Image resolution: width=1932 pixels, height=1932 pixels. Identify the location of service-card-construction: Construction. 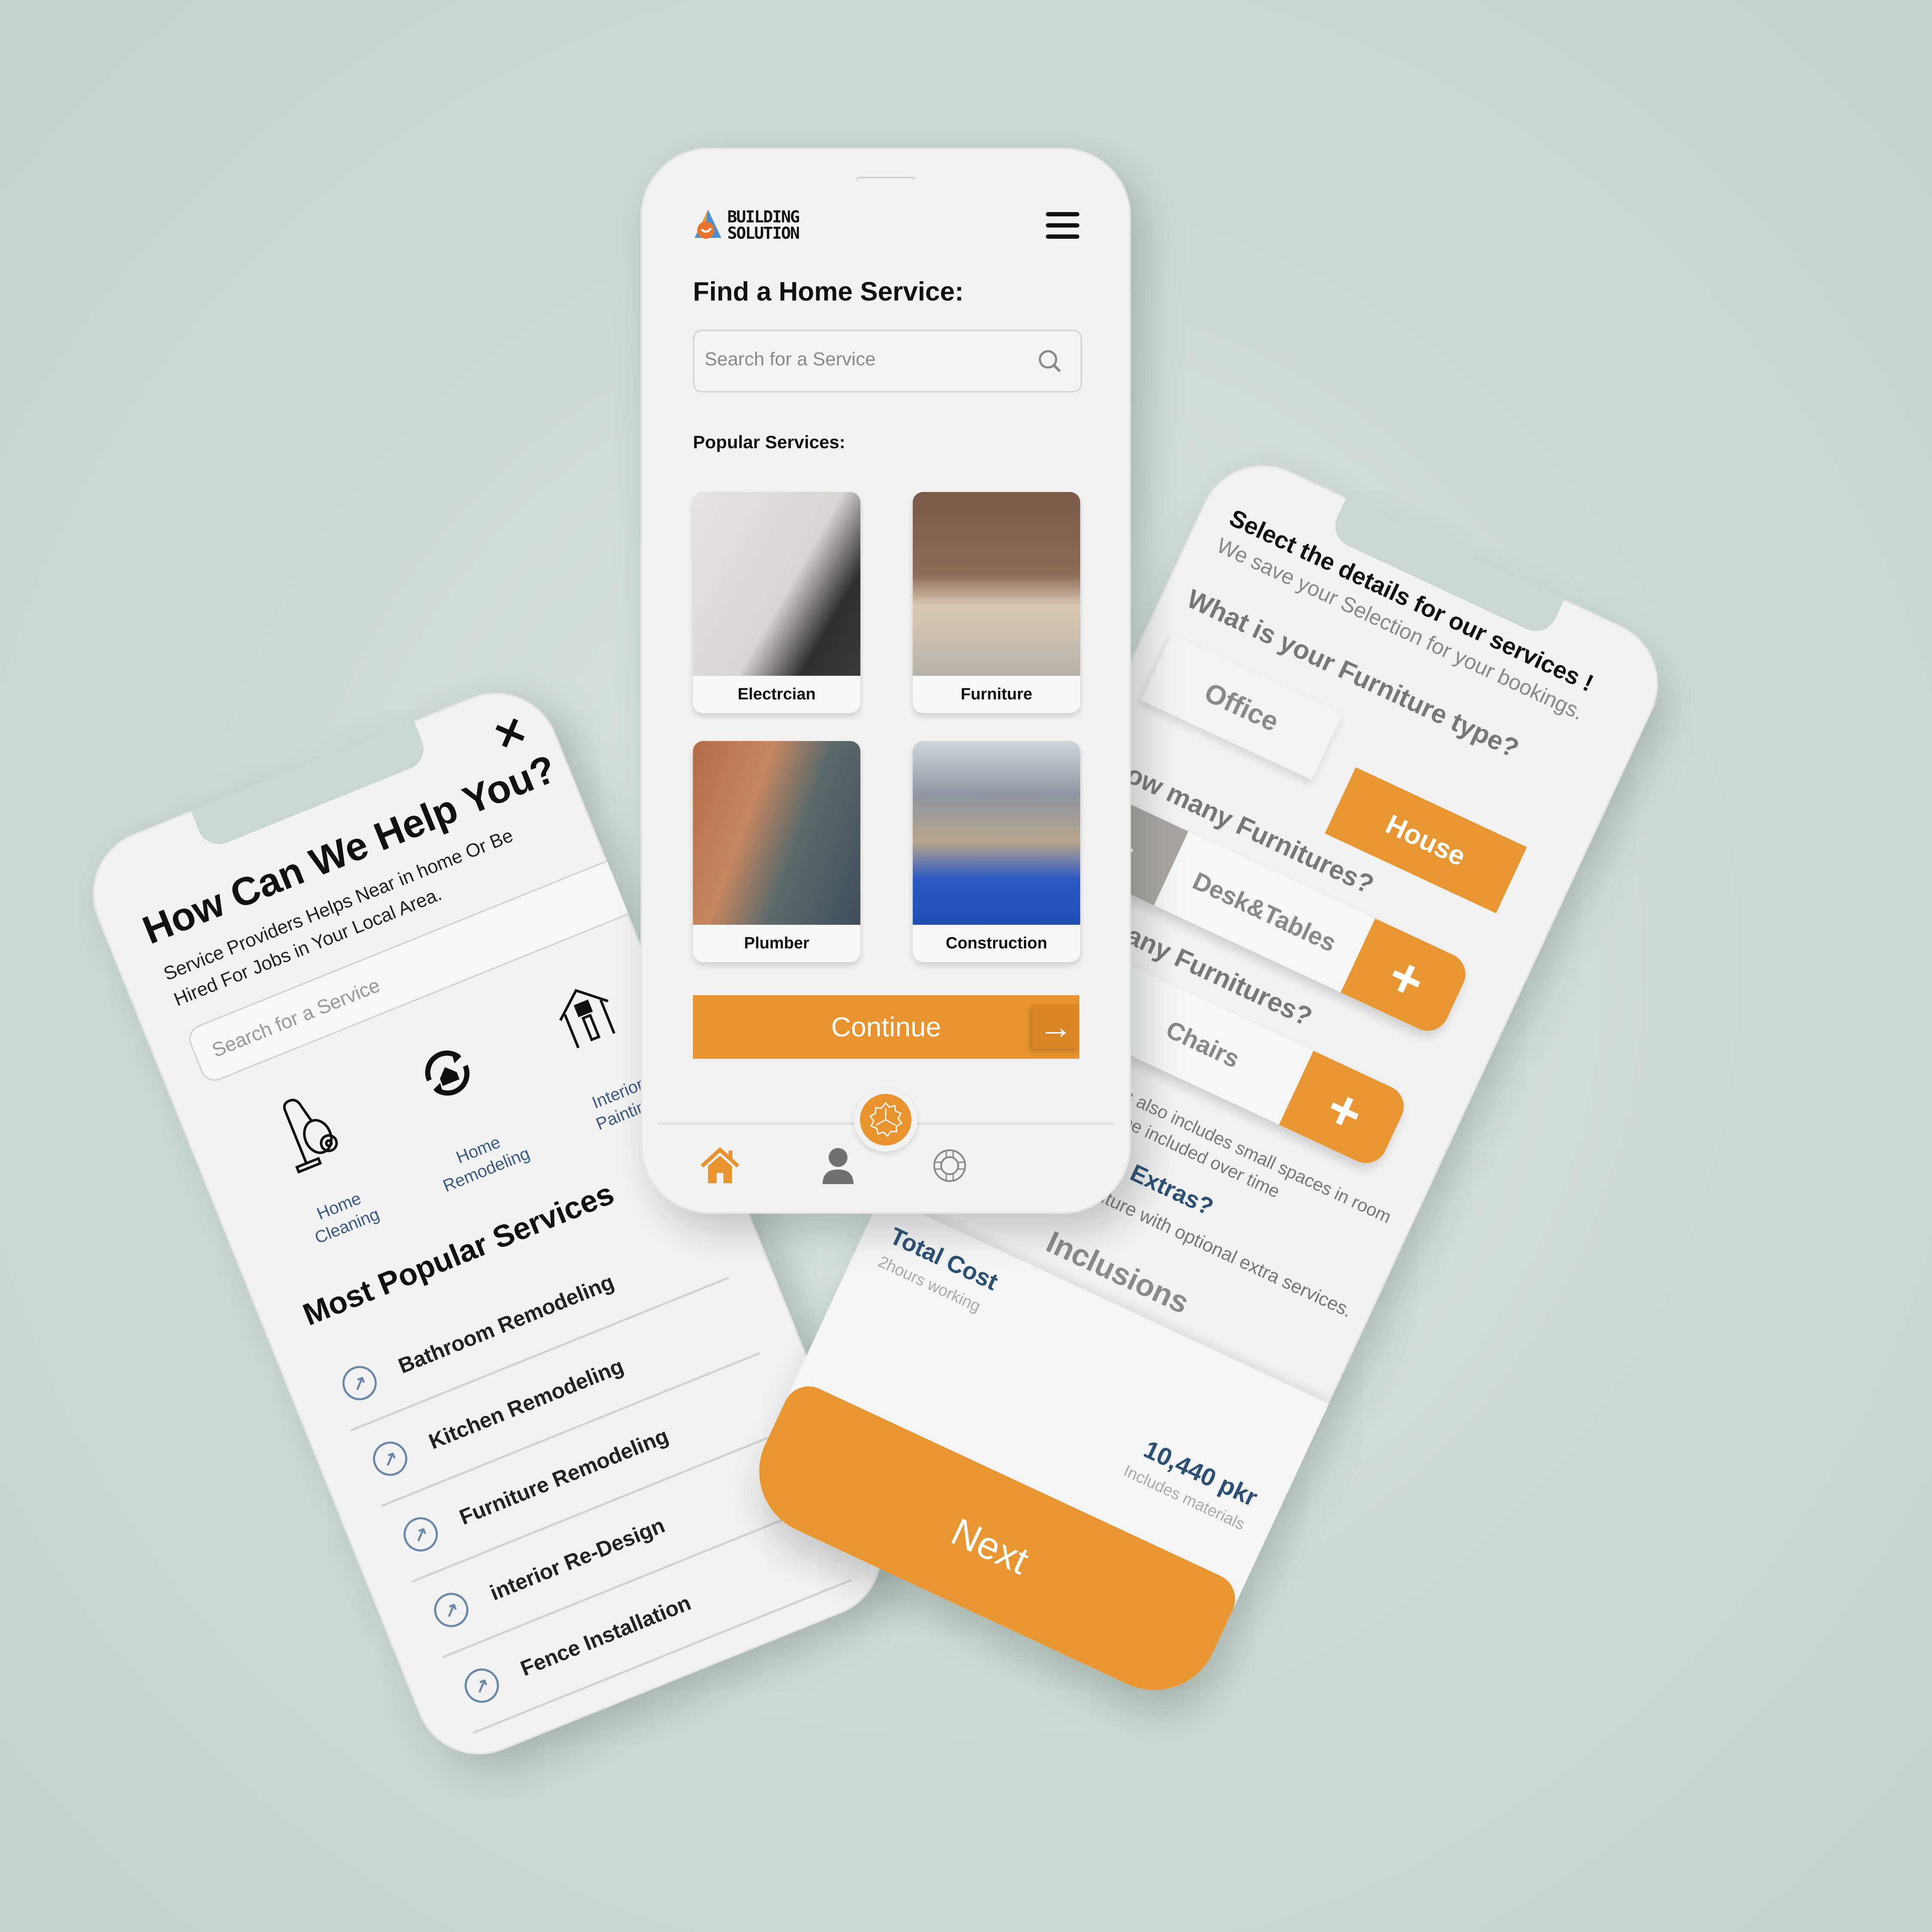
(996, 852).